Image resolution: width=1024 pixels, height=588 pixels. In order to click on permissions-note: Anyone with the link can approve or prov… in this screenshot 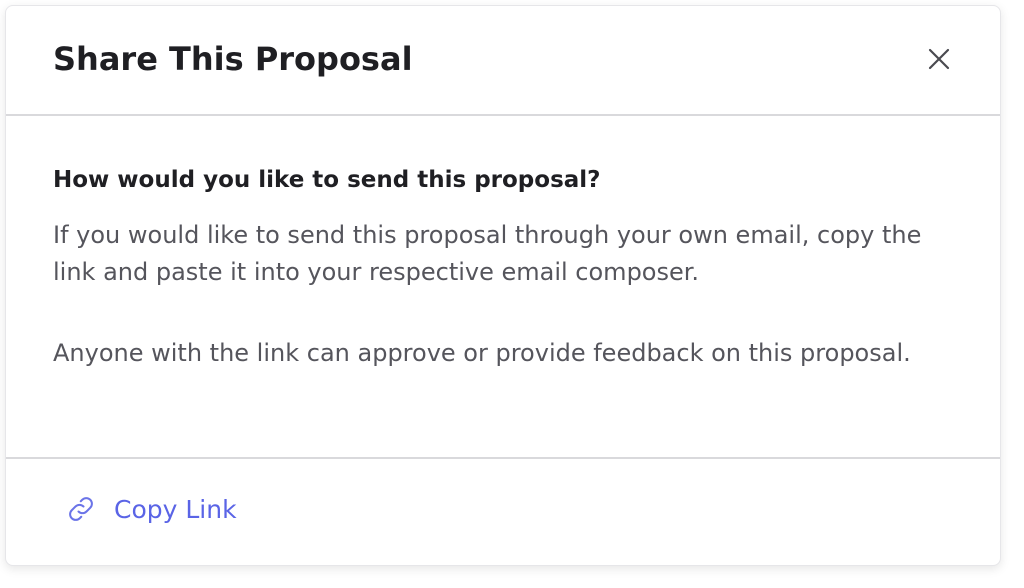, I will do `click(482, 353)`.